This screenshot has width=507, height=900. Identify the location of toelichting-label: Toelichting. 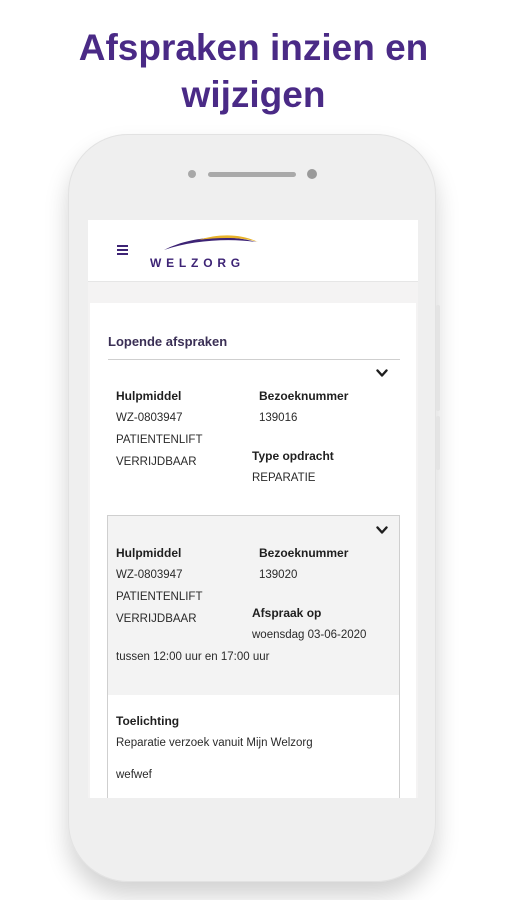
(148, 721).